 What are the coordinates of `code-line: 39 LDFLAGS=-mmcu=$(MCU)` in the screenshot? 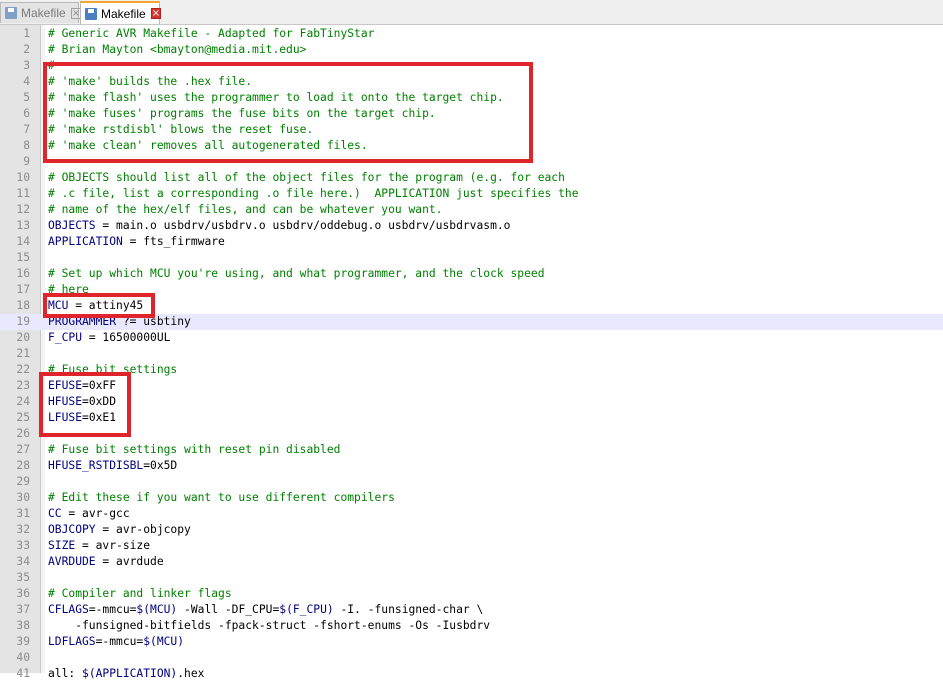 It's located at (471, 642).